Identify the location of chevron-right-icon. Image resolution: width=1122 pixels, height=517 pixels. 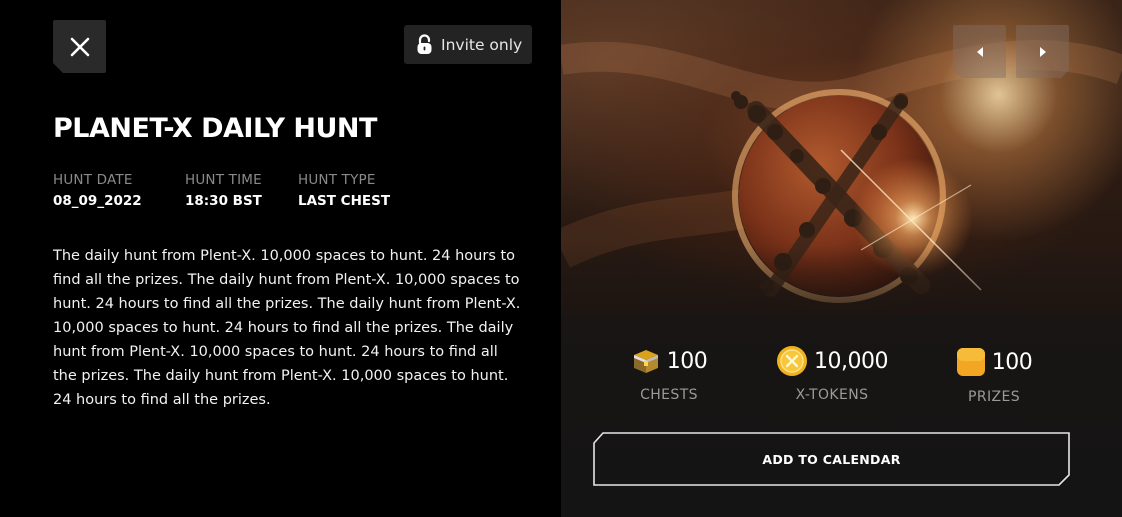
(1043, 52).